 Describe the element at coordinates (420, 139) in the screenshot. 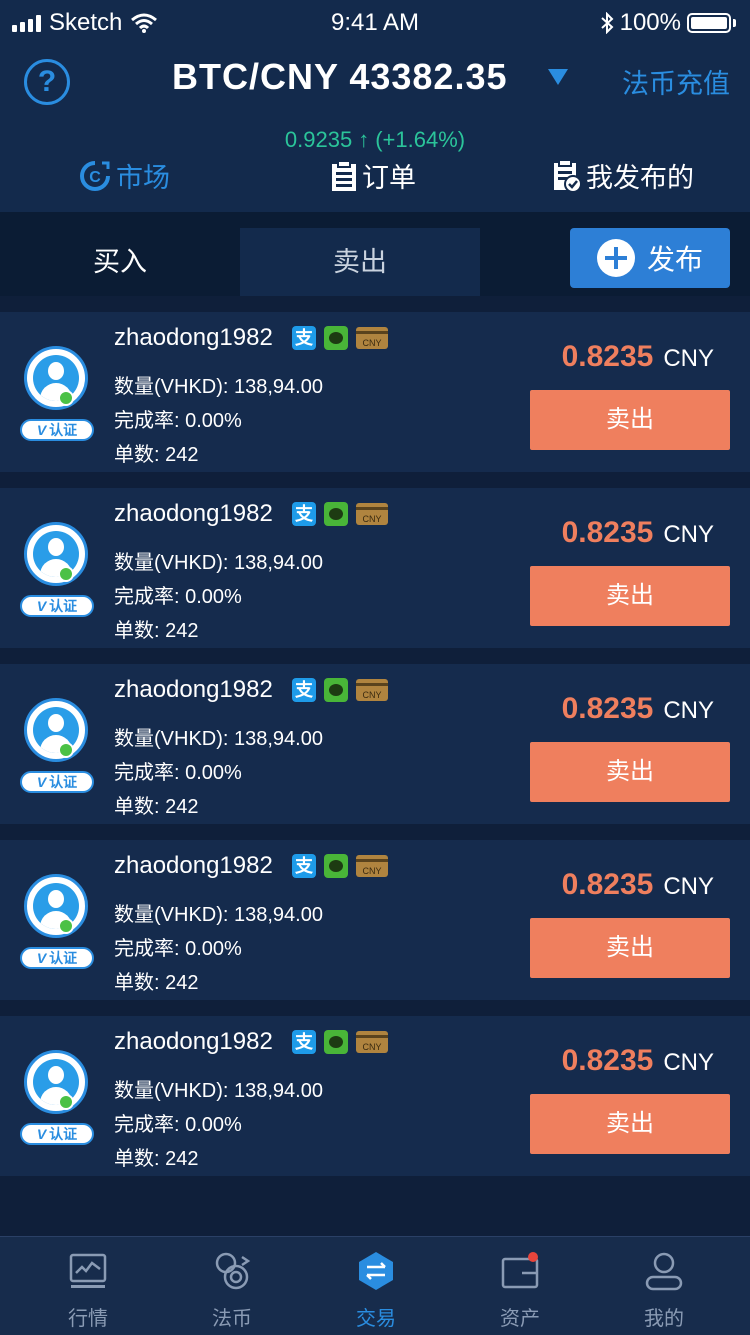

I see `change-percent: (+1.64%)` at that location.